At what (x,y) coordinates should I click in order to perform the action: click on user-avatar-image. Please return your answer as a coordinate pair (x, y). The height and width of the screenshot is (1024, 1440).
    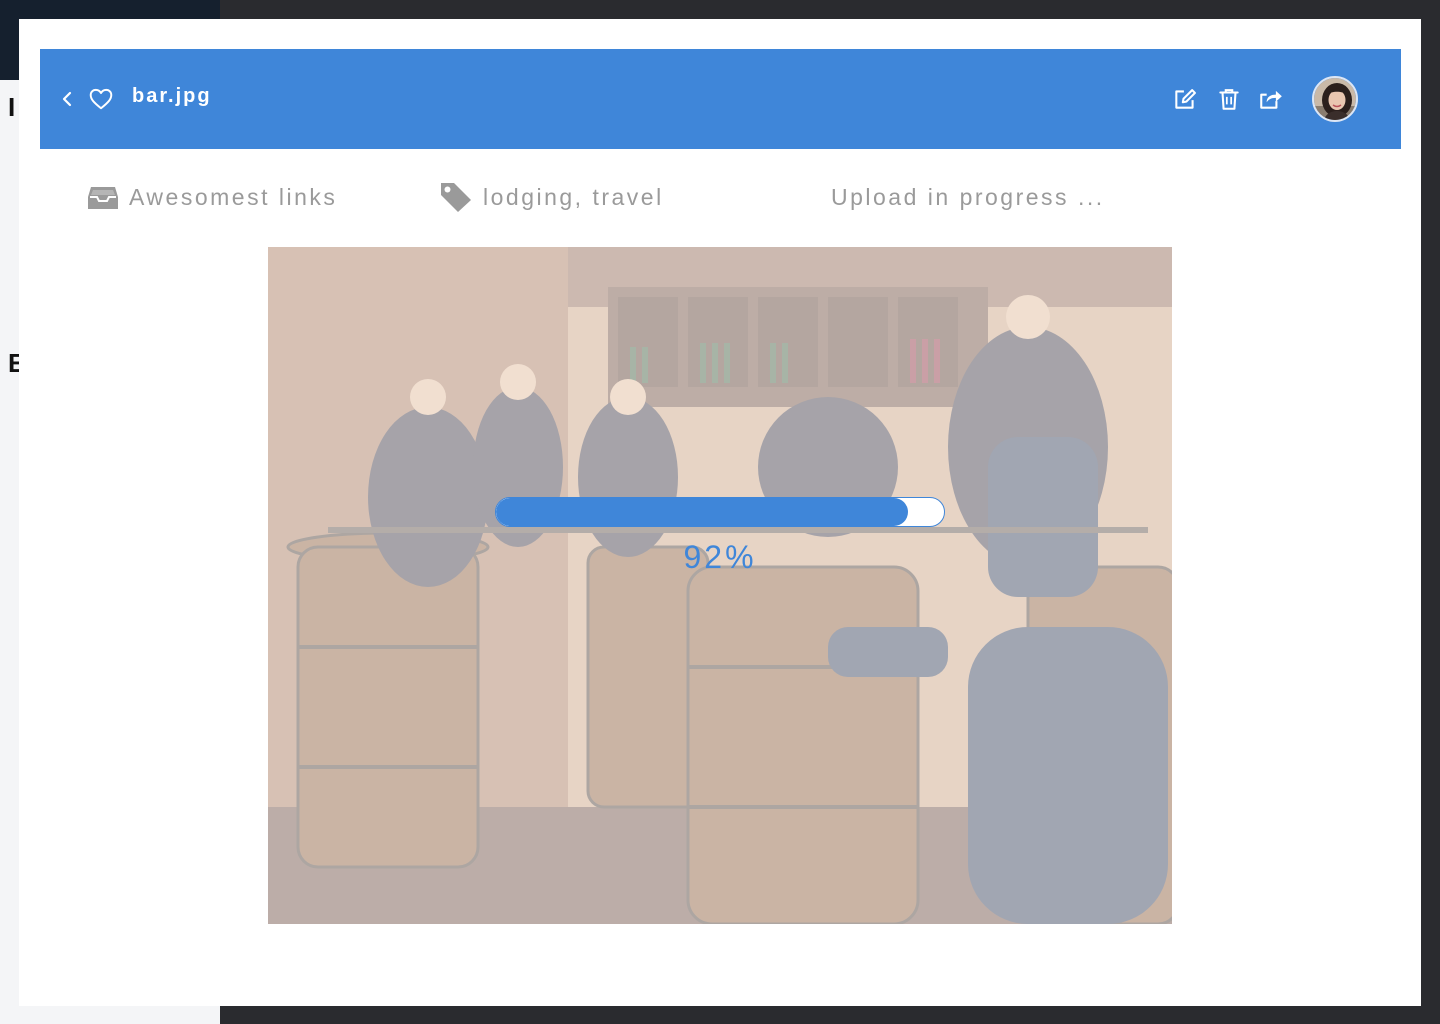
    Looking at the image, I should click on (1335, 99).